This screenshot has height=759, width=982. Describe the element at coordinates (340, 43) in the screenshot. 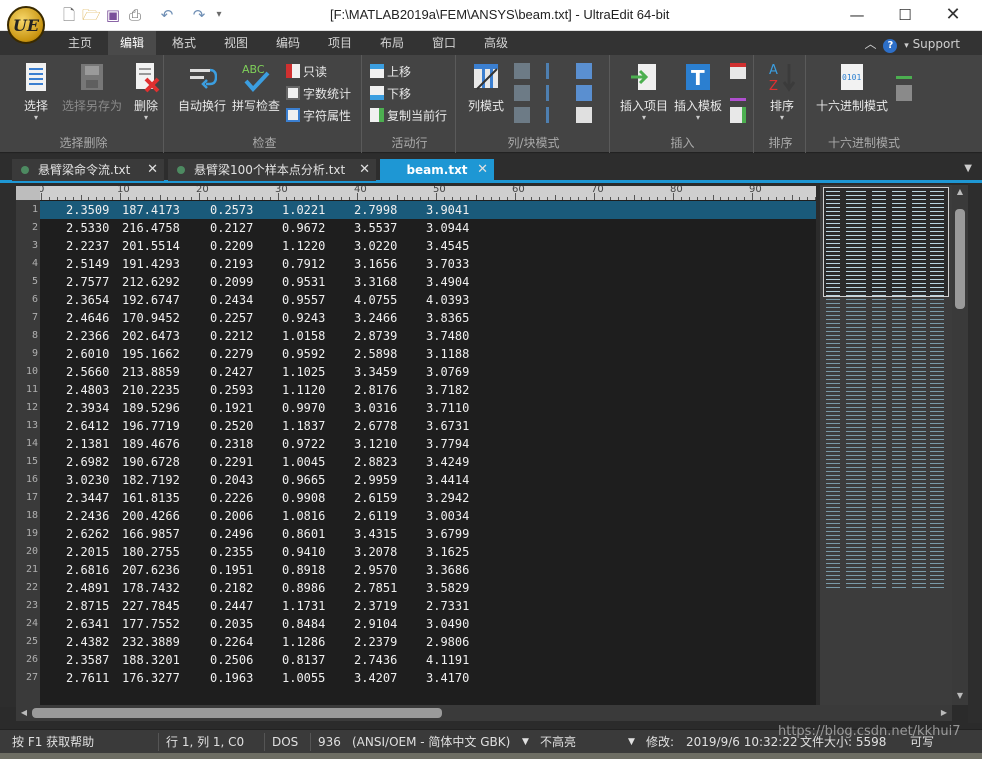

I see `tab-project: 项目` at that location.